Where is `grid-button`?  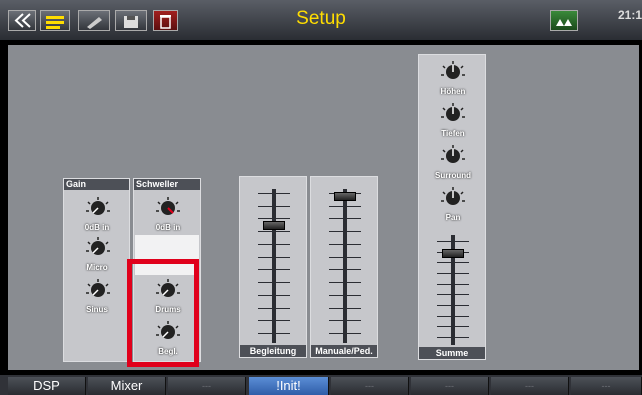 grid-button is located at coordinates (564, 20).